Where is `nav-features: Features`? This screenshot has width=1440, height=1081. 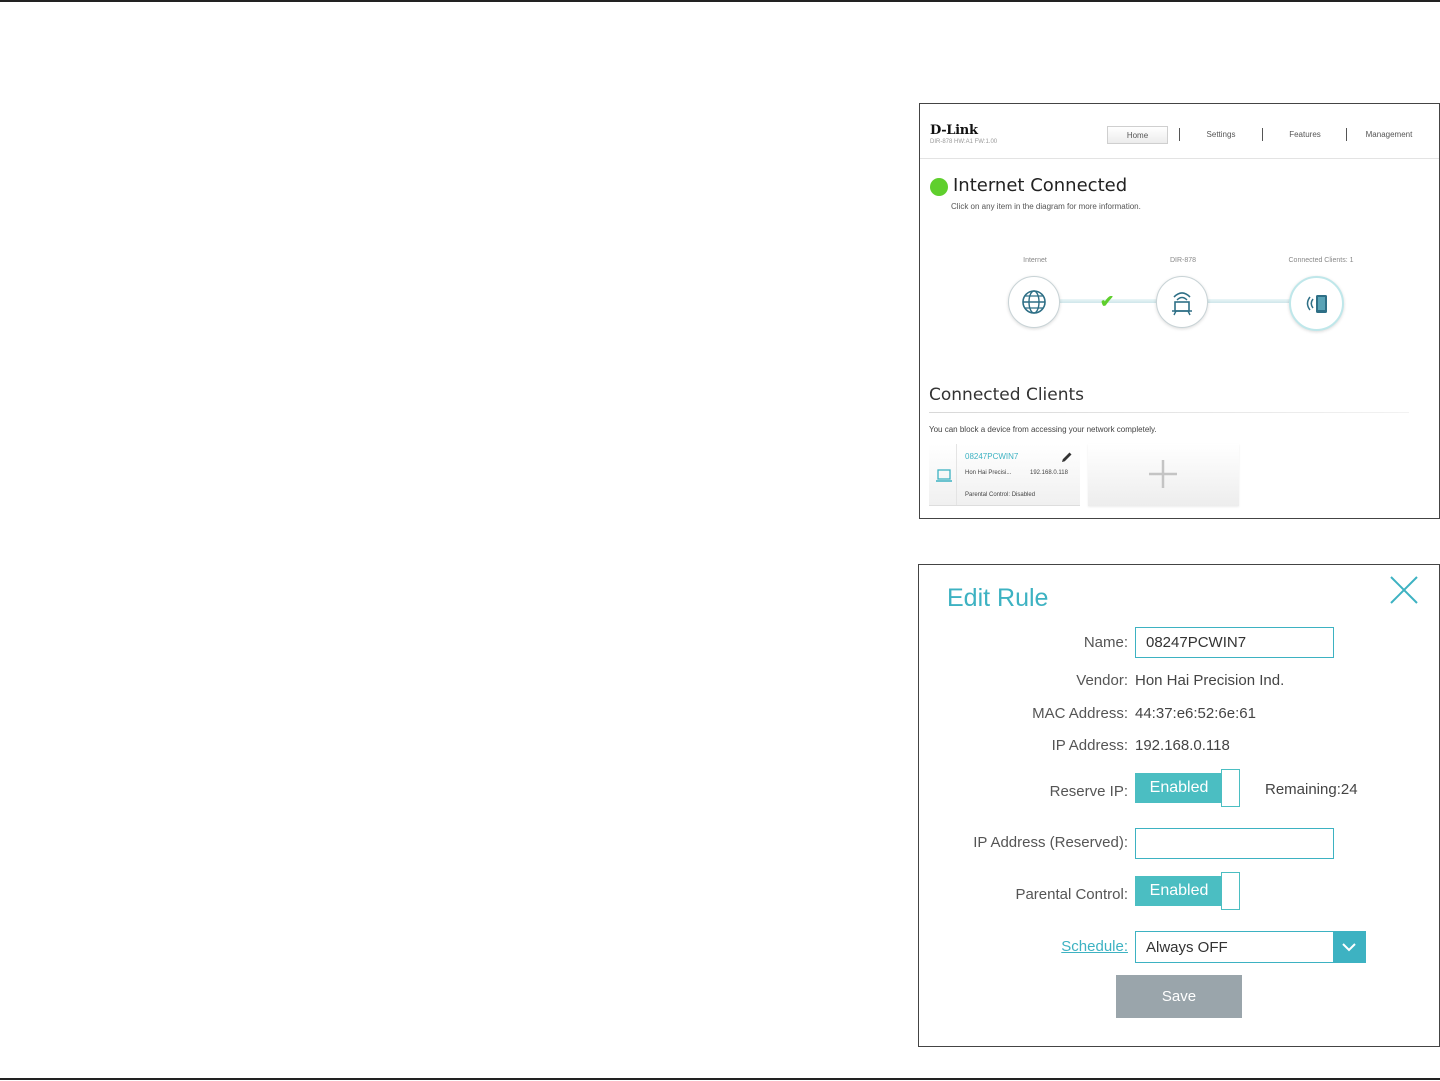
nav-features: Features is located at coordinates (1305, 135).